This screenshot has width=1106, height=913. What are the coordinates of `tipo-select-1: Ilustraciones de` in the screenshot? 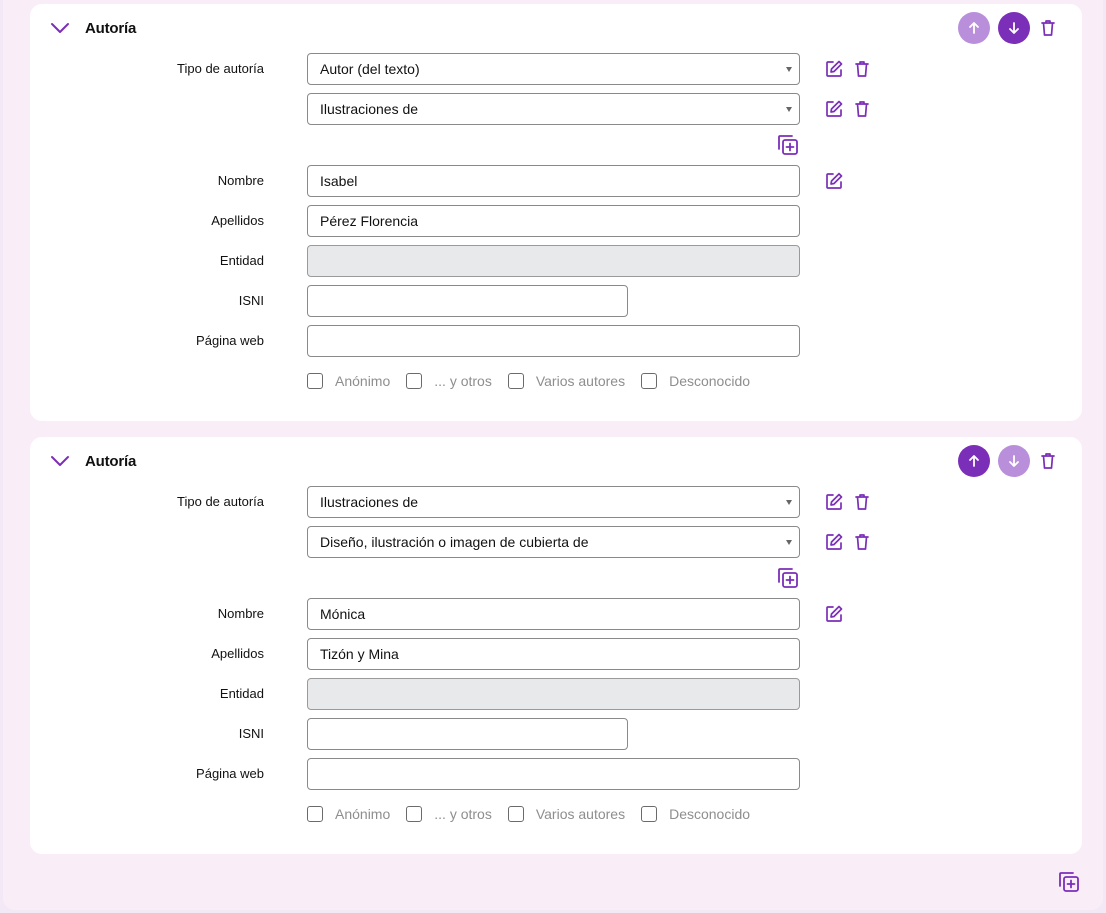 It's located at (553, 502).